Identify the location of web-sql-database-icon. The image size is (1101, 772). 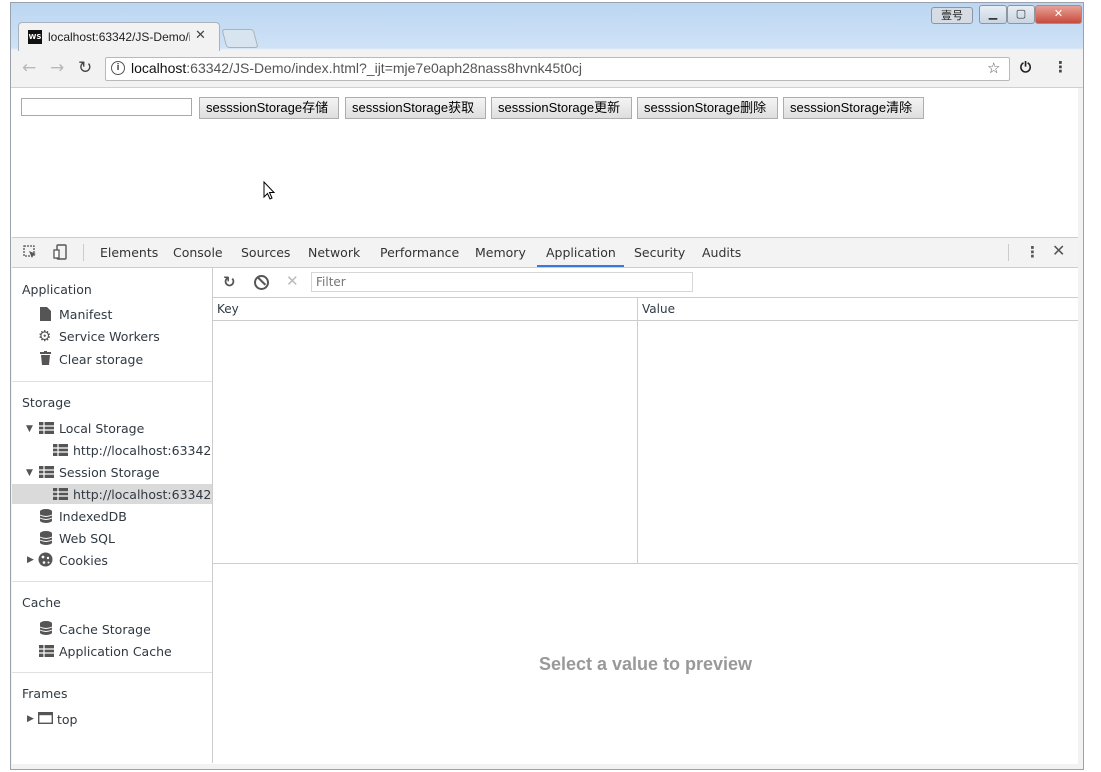
(46, 538).